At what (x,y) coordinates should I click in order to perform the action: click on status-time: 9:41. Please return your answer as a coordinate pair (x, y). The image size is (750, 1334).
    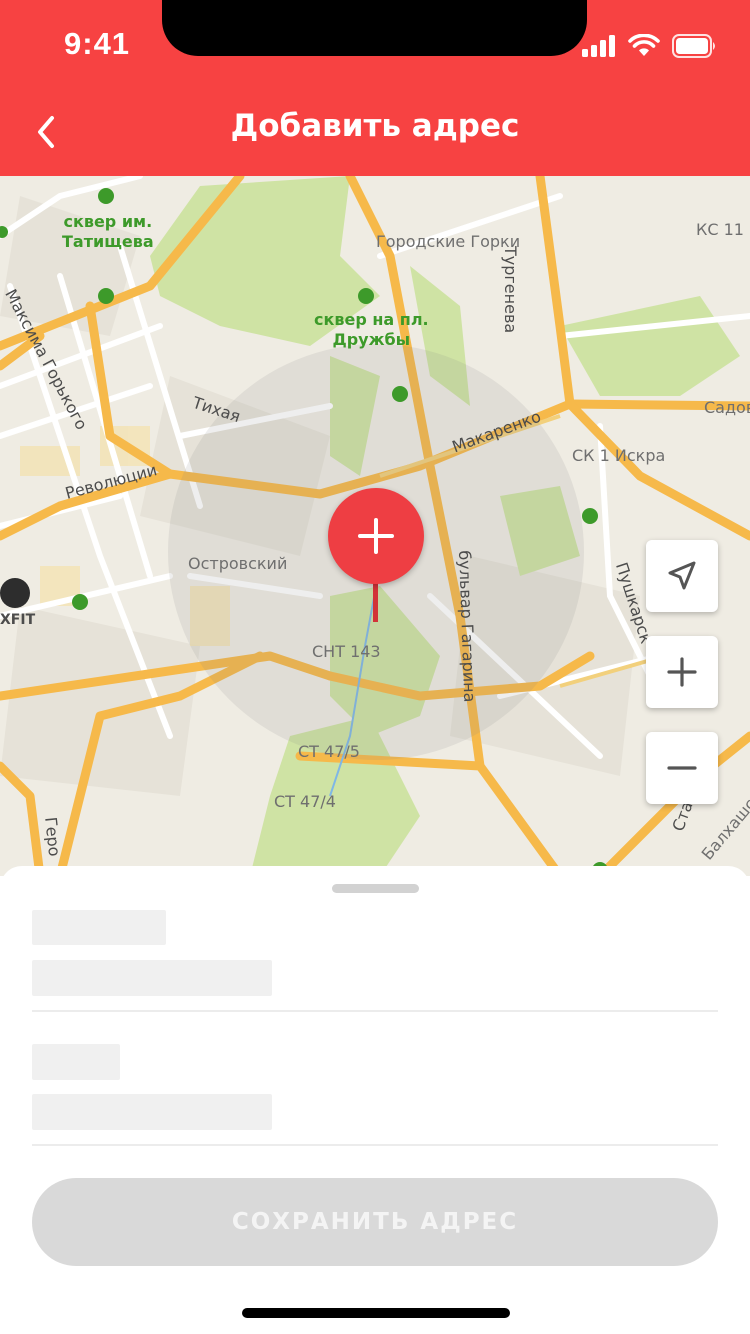
    Looking at the image, I should click on (97, 43).